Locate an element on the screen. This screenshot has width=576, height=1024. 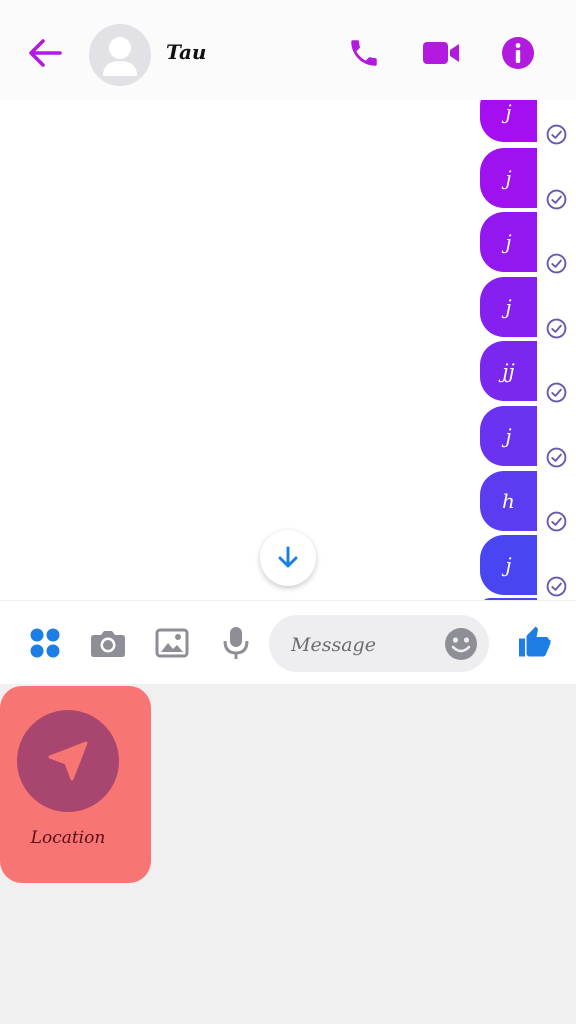
scroll-to-bottom-button is located at coordinates (288, 558).